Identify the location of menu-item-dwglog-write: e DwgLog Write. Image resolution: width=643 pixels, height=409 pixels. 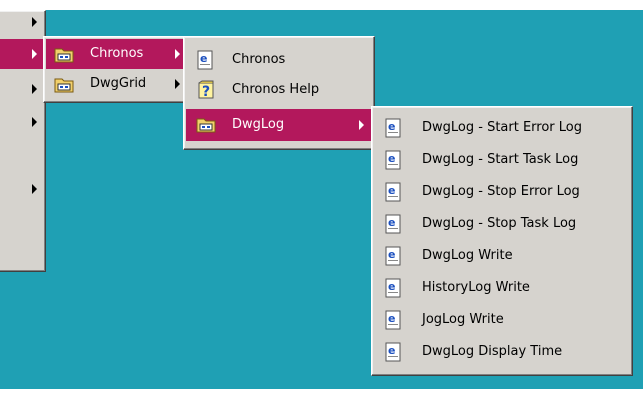
(502, 256).